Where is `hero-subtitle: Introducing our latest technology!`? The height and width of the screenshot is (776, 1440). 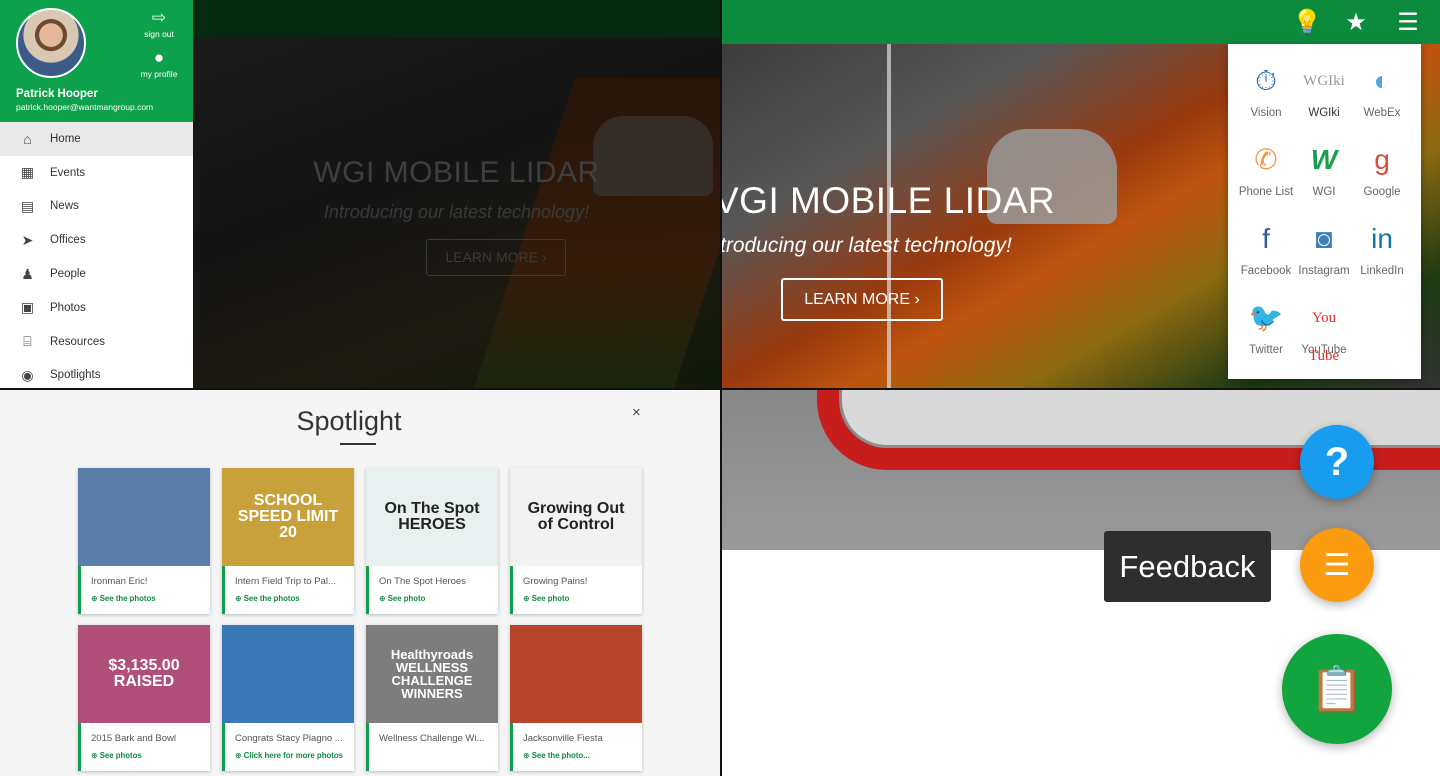
hero-subtitle: Introducing our latest technology! is located at coordinates (456, 212).